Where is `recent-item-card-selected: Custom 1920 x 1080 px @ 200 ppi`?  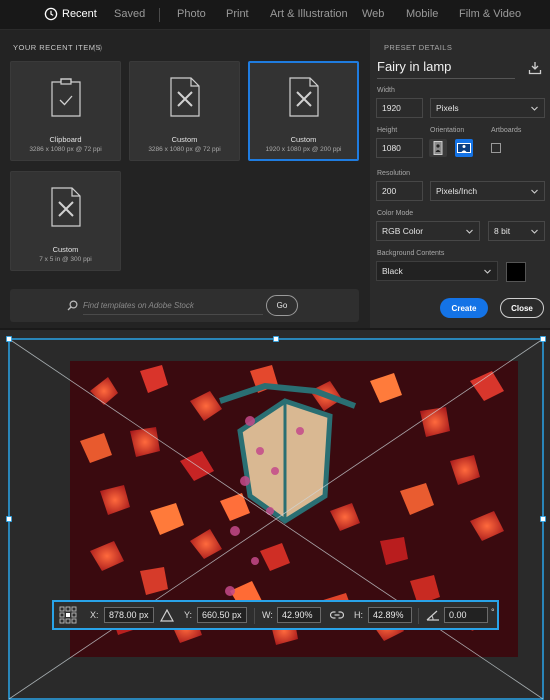 recent-item-card-selected: Custom 1920 x 1080 px @ 200 ppi is located at coordinates (303, 111).